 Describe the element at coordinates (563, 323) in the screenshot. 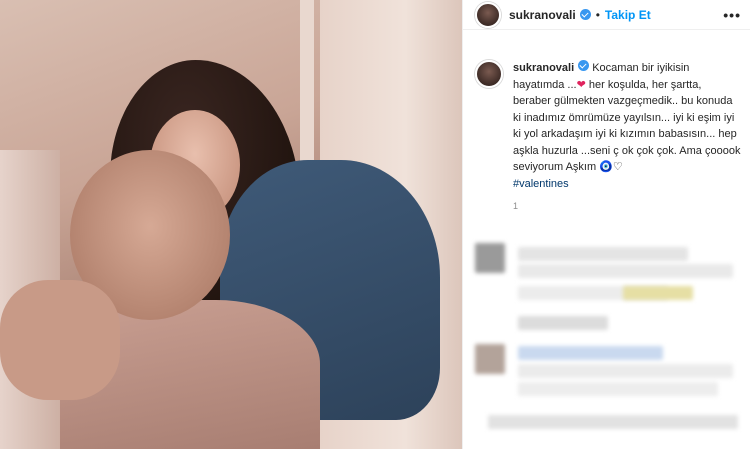

I see `comment-meta-blurred` at that location.